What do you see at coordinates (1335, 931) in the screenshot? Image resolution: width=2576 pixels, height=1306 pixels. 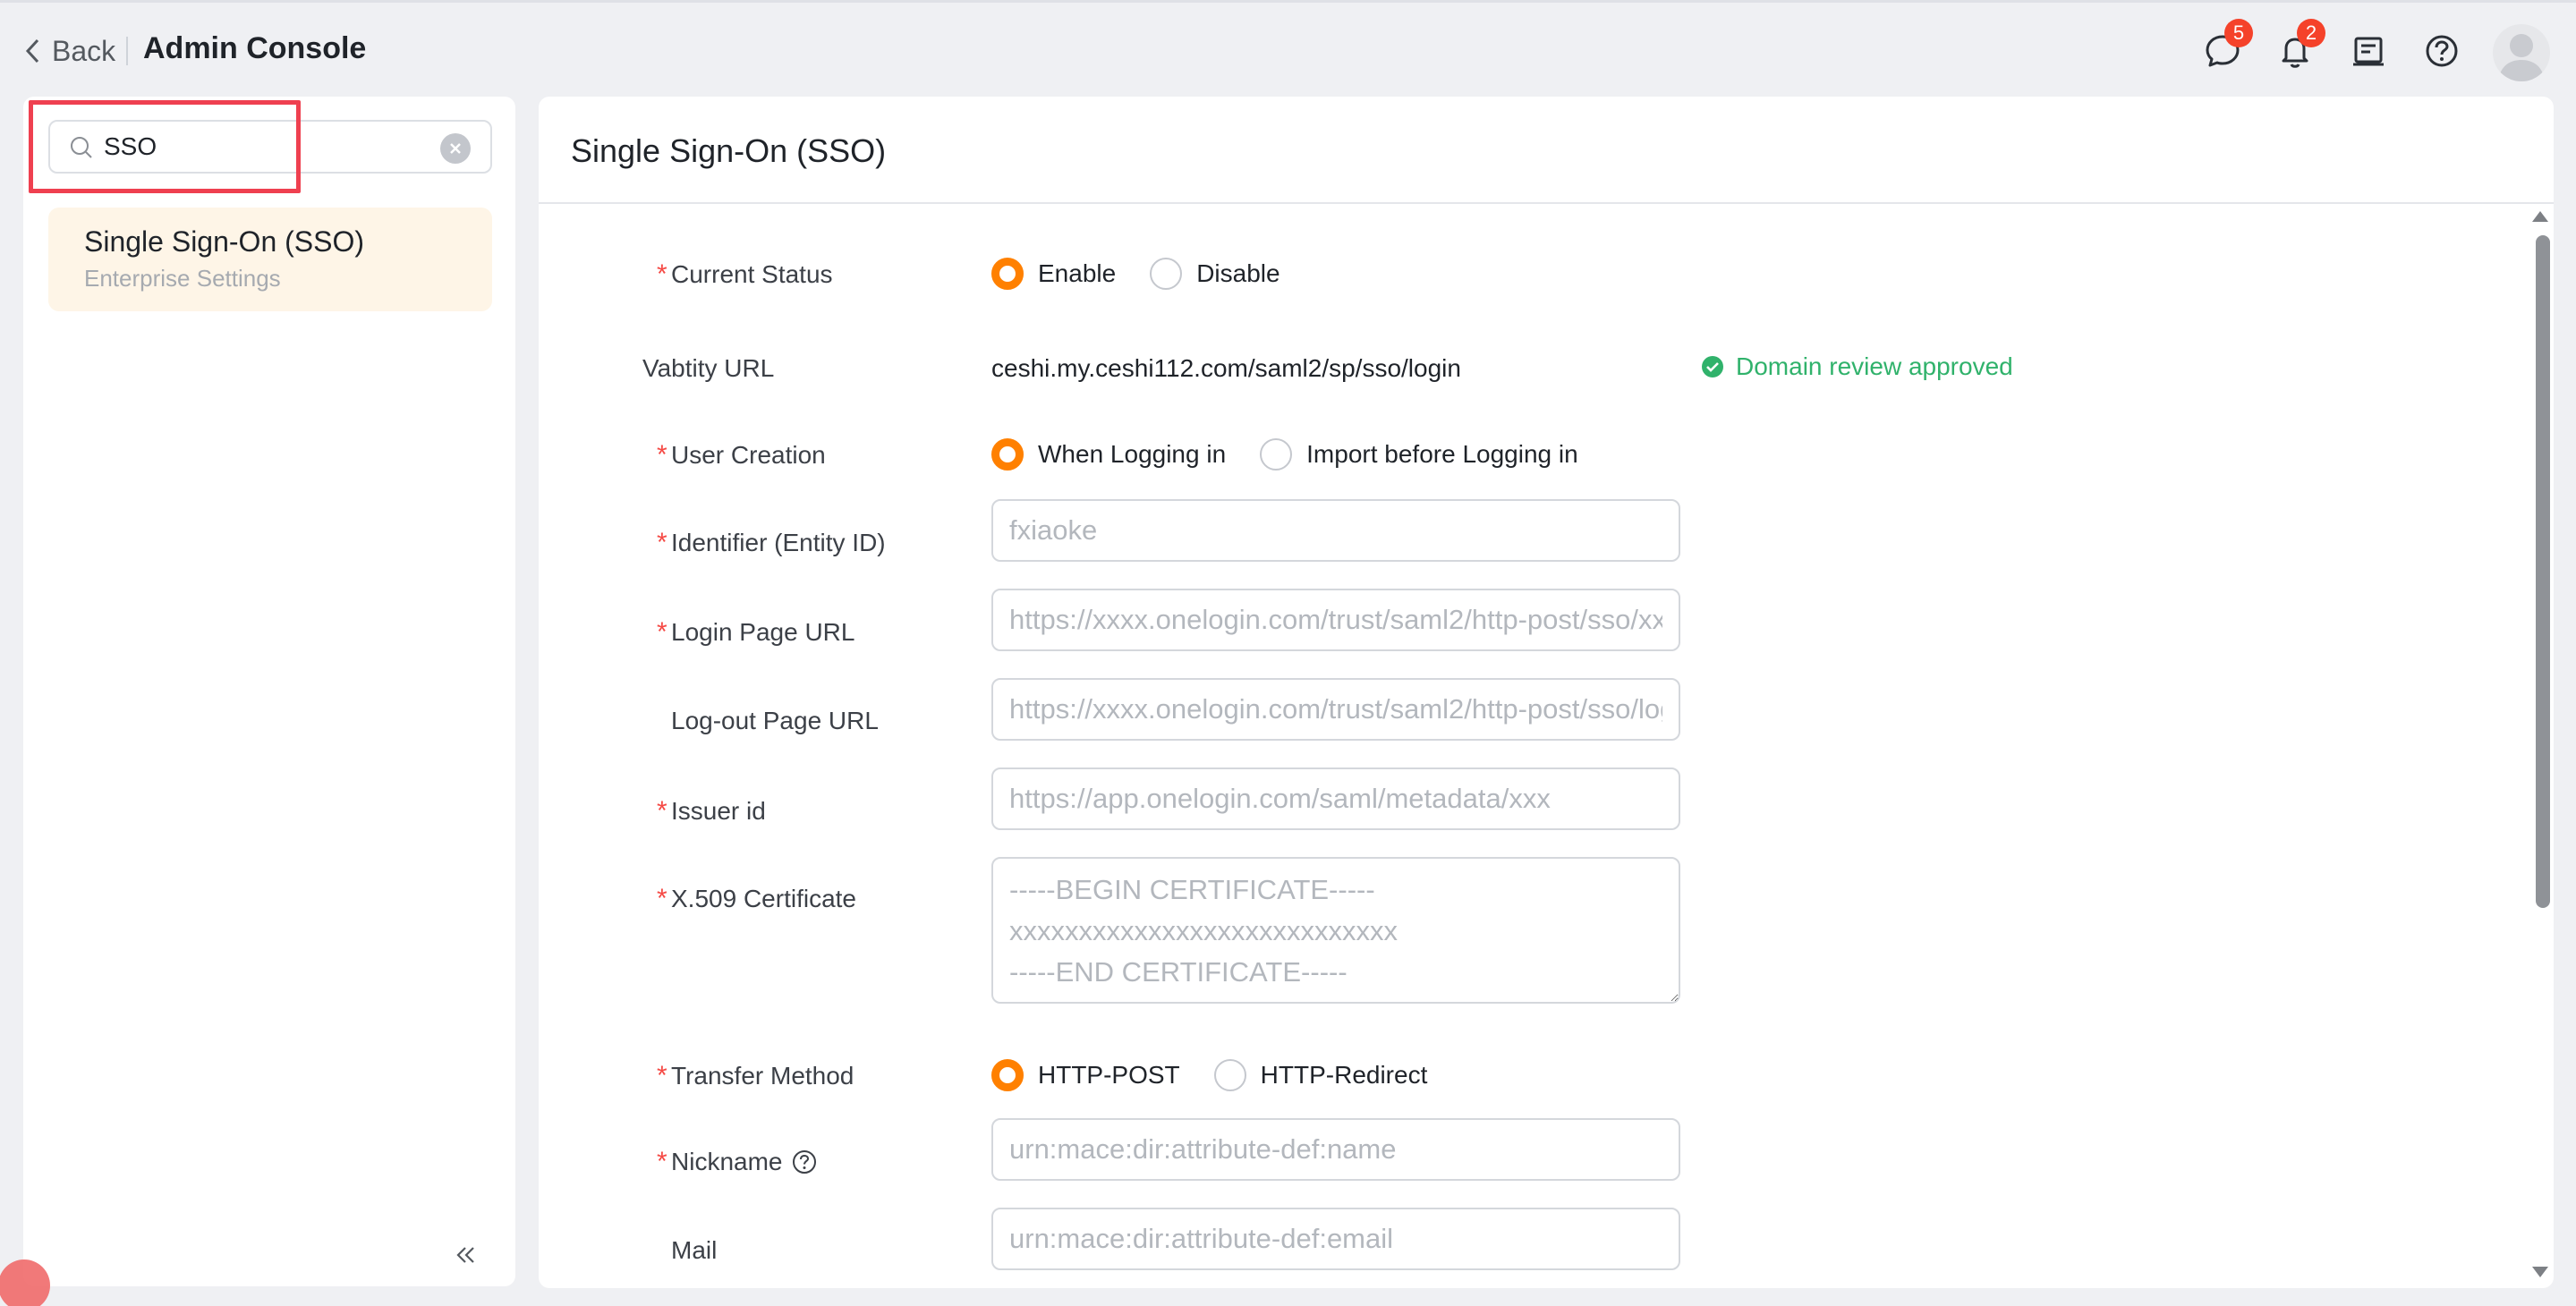 I see `certificate-field` at bounding box center [1335, 931].